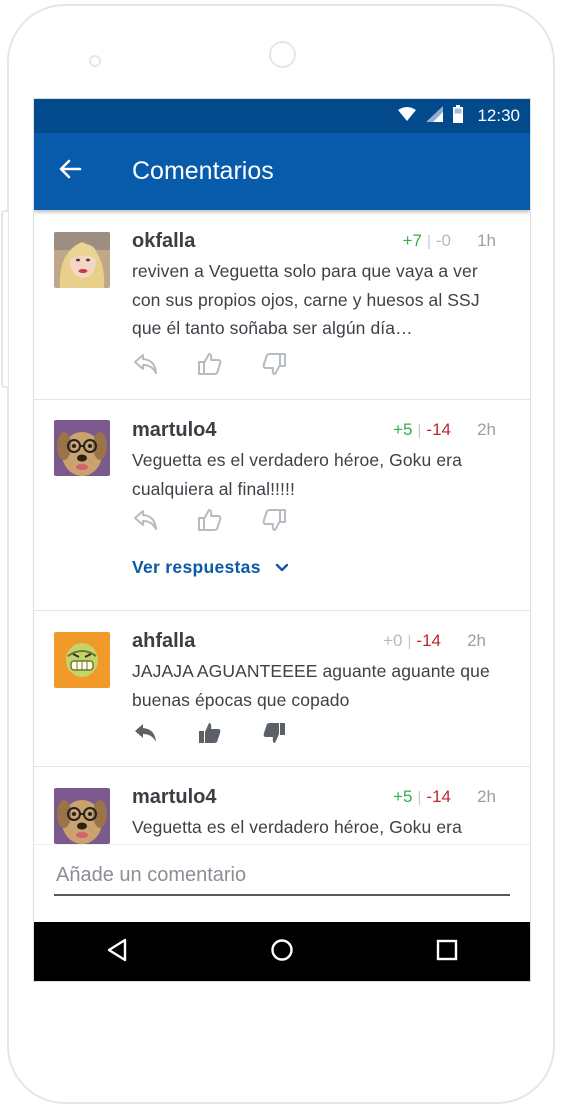  What do you see at coordinates (282, 116) in the screenshot?
I see `status-bar: 12:30` at bounding box center [282, 116].